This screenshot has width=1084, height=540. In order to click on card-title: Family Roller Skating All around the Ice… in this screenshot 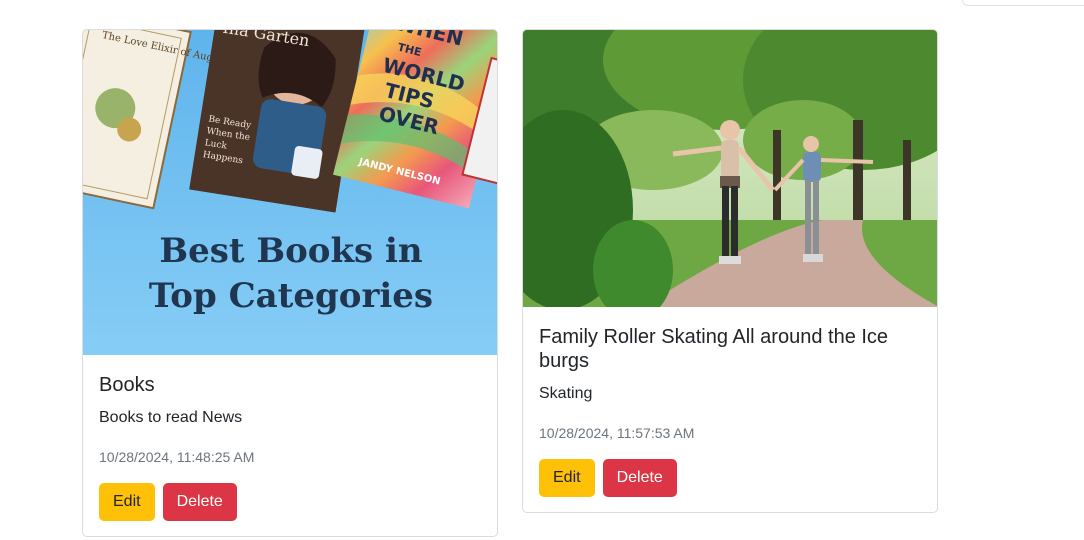, I will do `click(714, 349)`.